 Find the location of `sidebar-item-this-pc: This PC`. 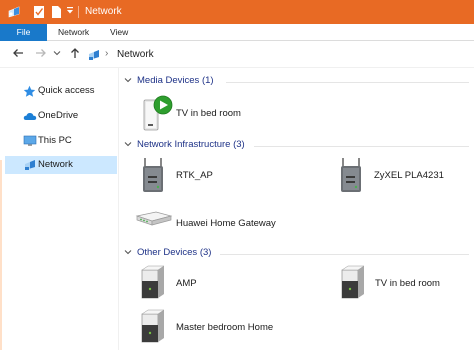

sidebar-item-this-pc: This PC is located at coordinates (61, 141).